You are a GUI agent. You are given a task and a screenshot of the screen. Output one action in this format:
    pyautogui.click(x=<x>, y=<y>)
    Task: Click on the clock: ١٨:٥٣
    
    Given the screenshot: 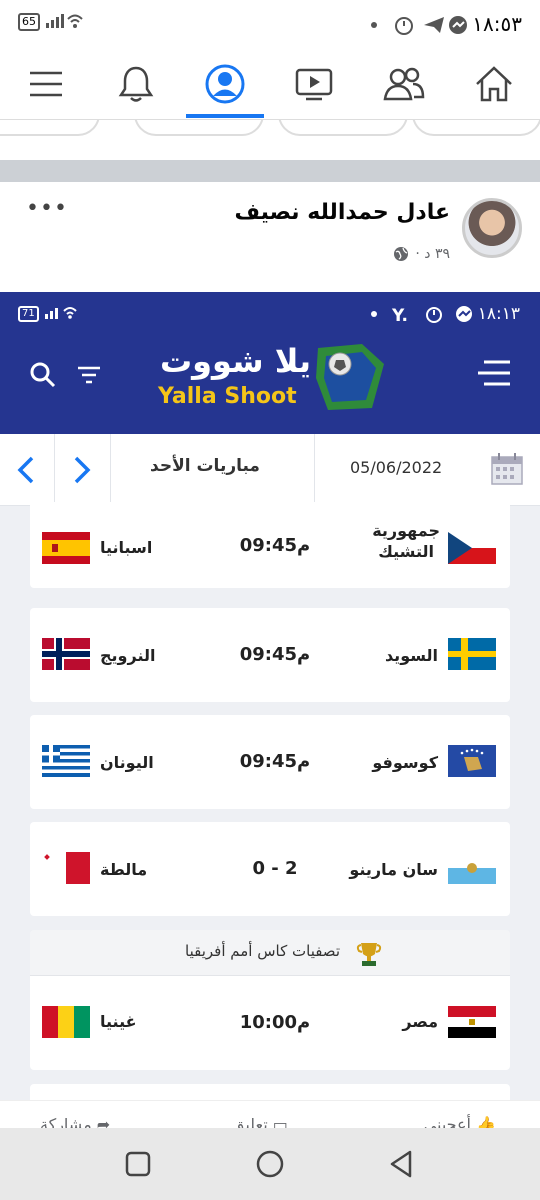 What is the action you would take?
    pyautogui.click(x=497, y=24)
    